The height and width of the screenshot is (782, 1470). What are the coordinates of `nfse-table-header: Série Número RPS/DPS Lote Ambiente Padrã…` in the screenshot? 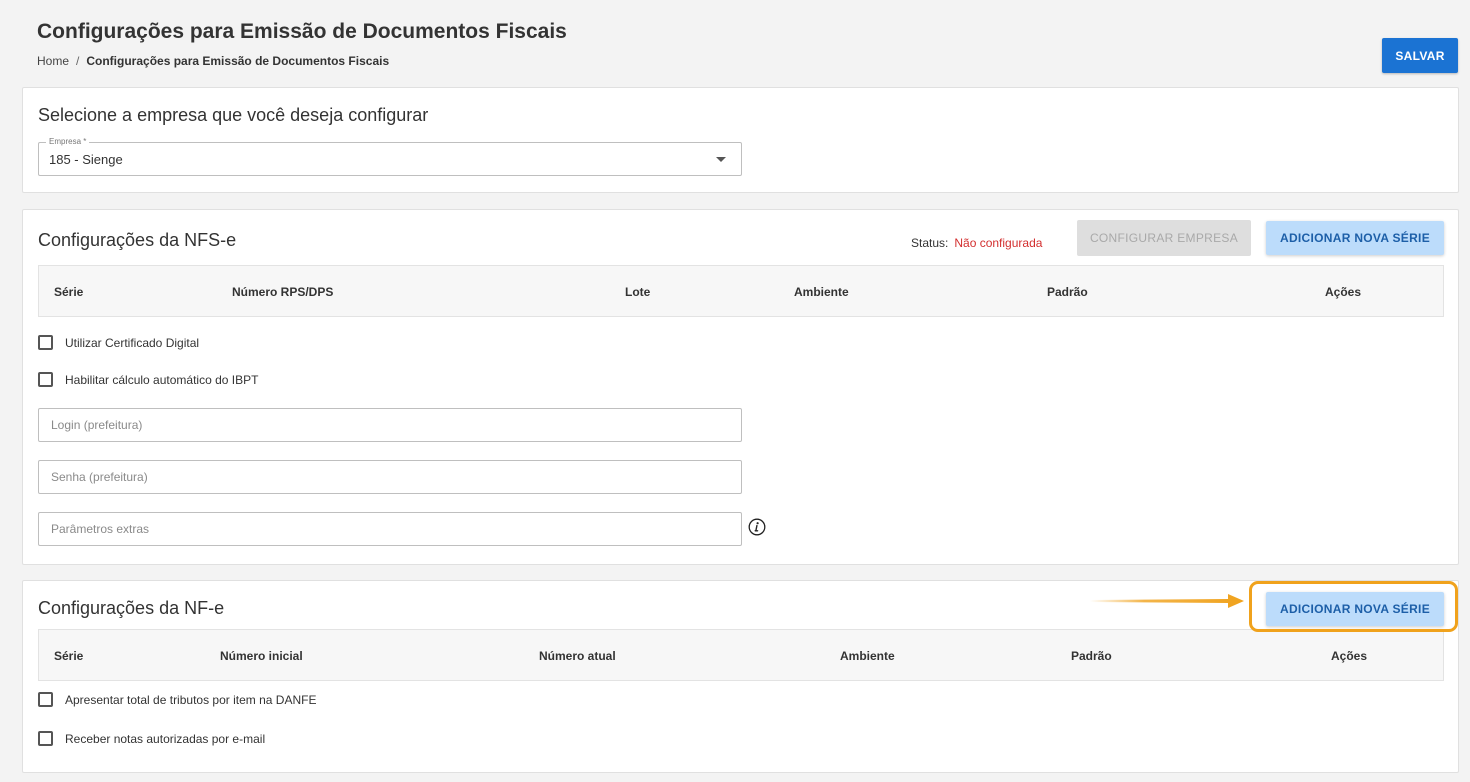 It's located at (741, 291).